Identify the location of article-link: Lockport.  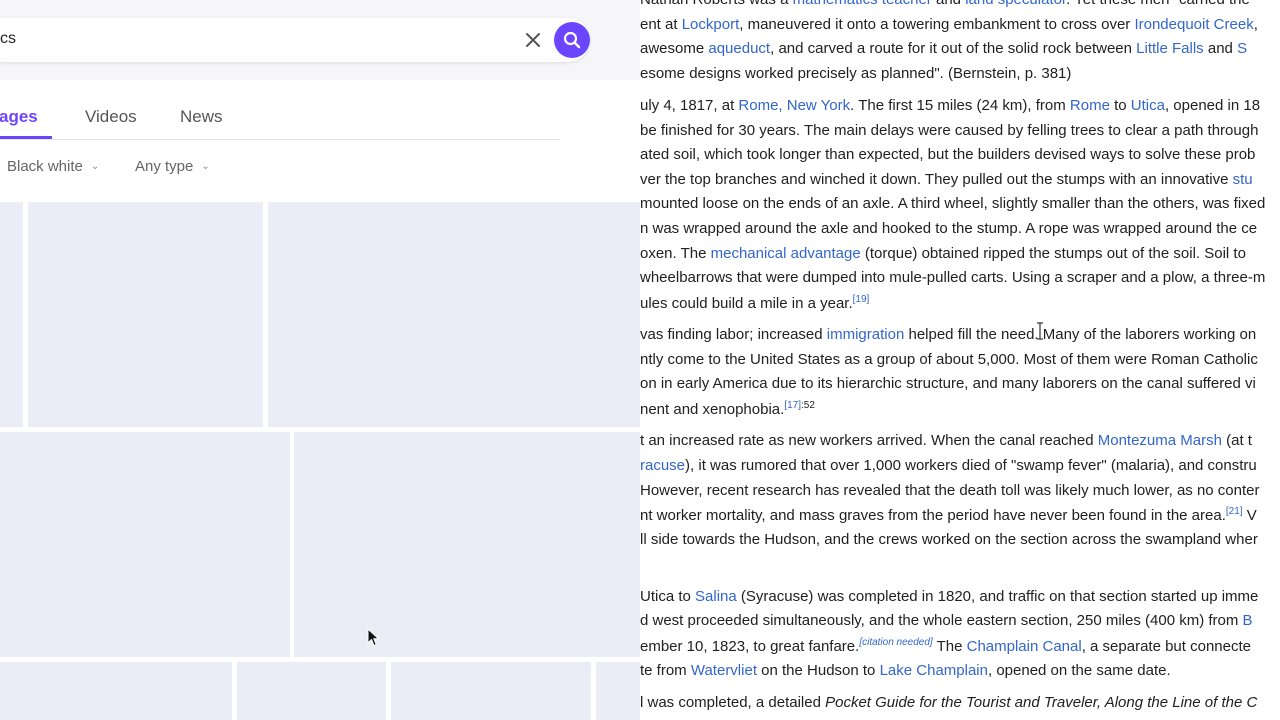
(711, 24).